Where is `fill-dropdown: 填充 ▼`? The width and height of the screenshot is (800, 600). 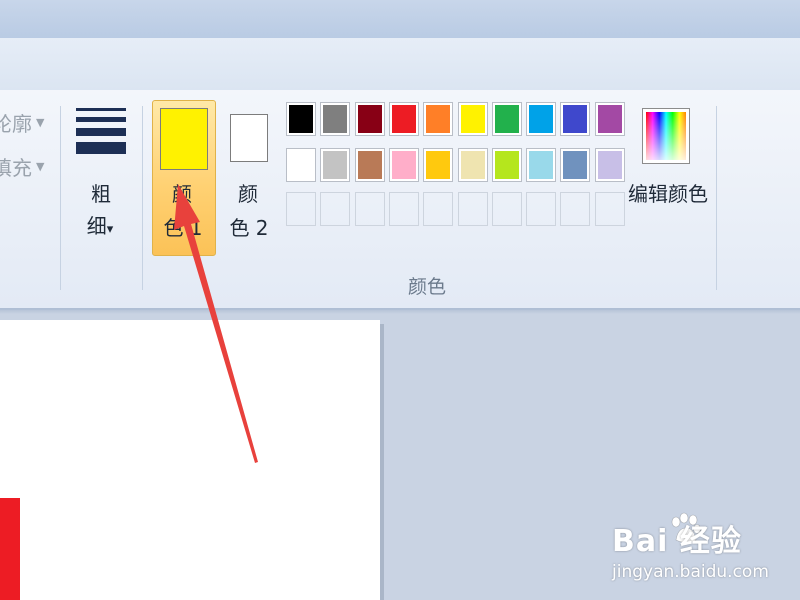
fill-dropdown: 填充 ▼ is located at coordinates (22, 166).